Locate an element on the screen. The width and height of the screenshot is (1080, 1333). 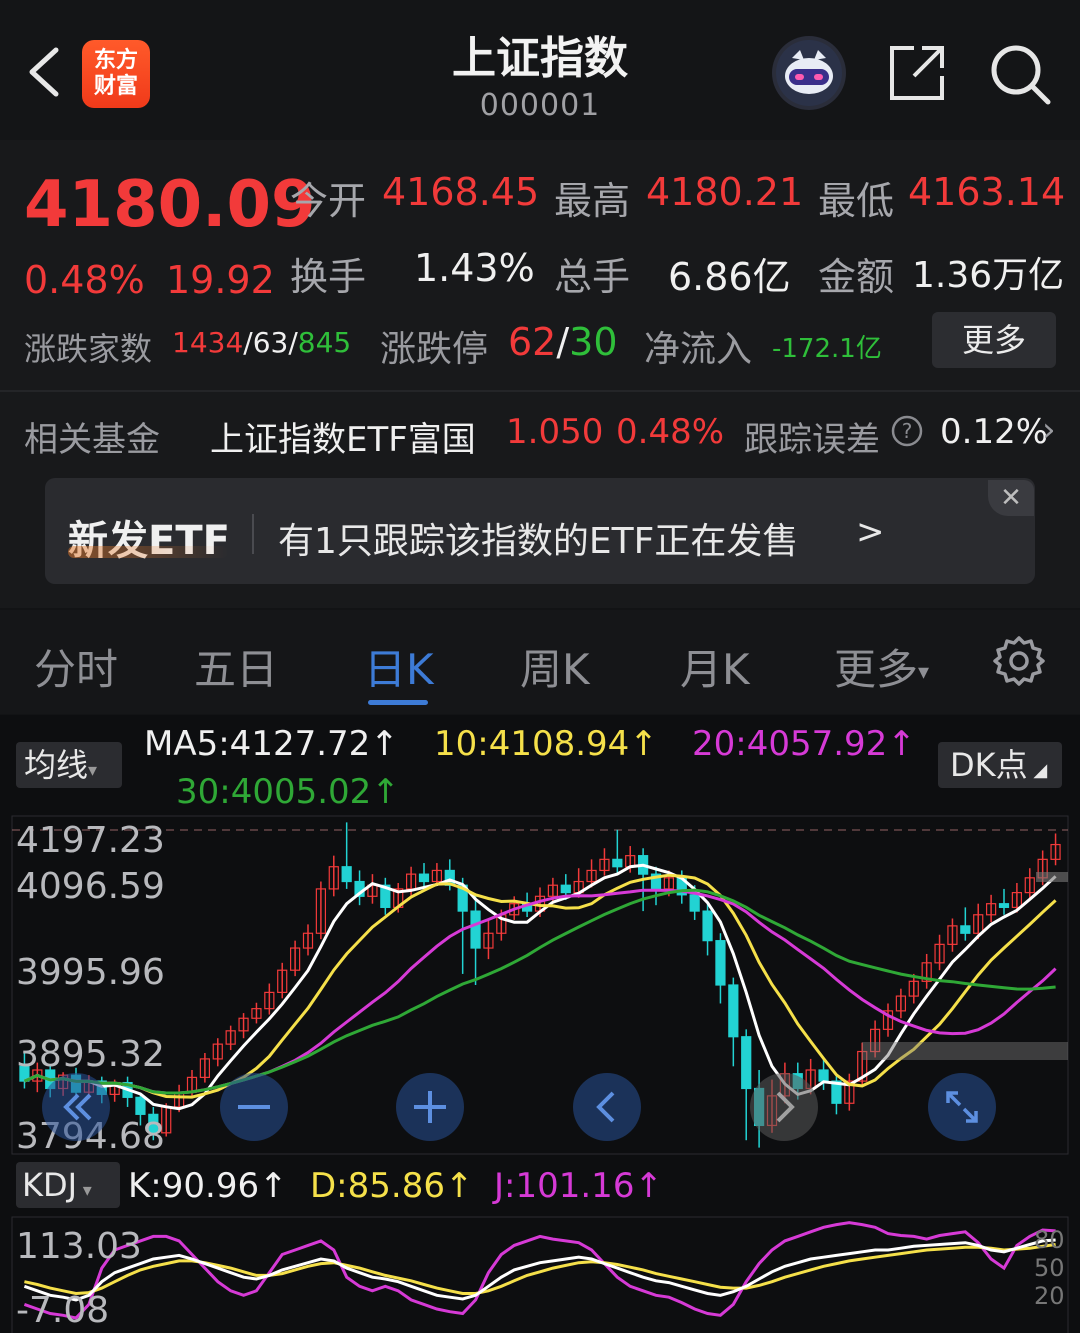
open-label: 今开 is located at coordinates (328, 201).